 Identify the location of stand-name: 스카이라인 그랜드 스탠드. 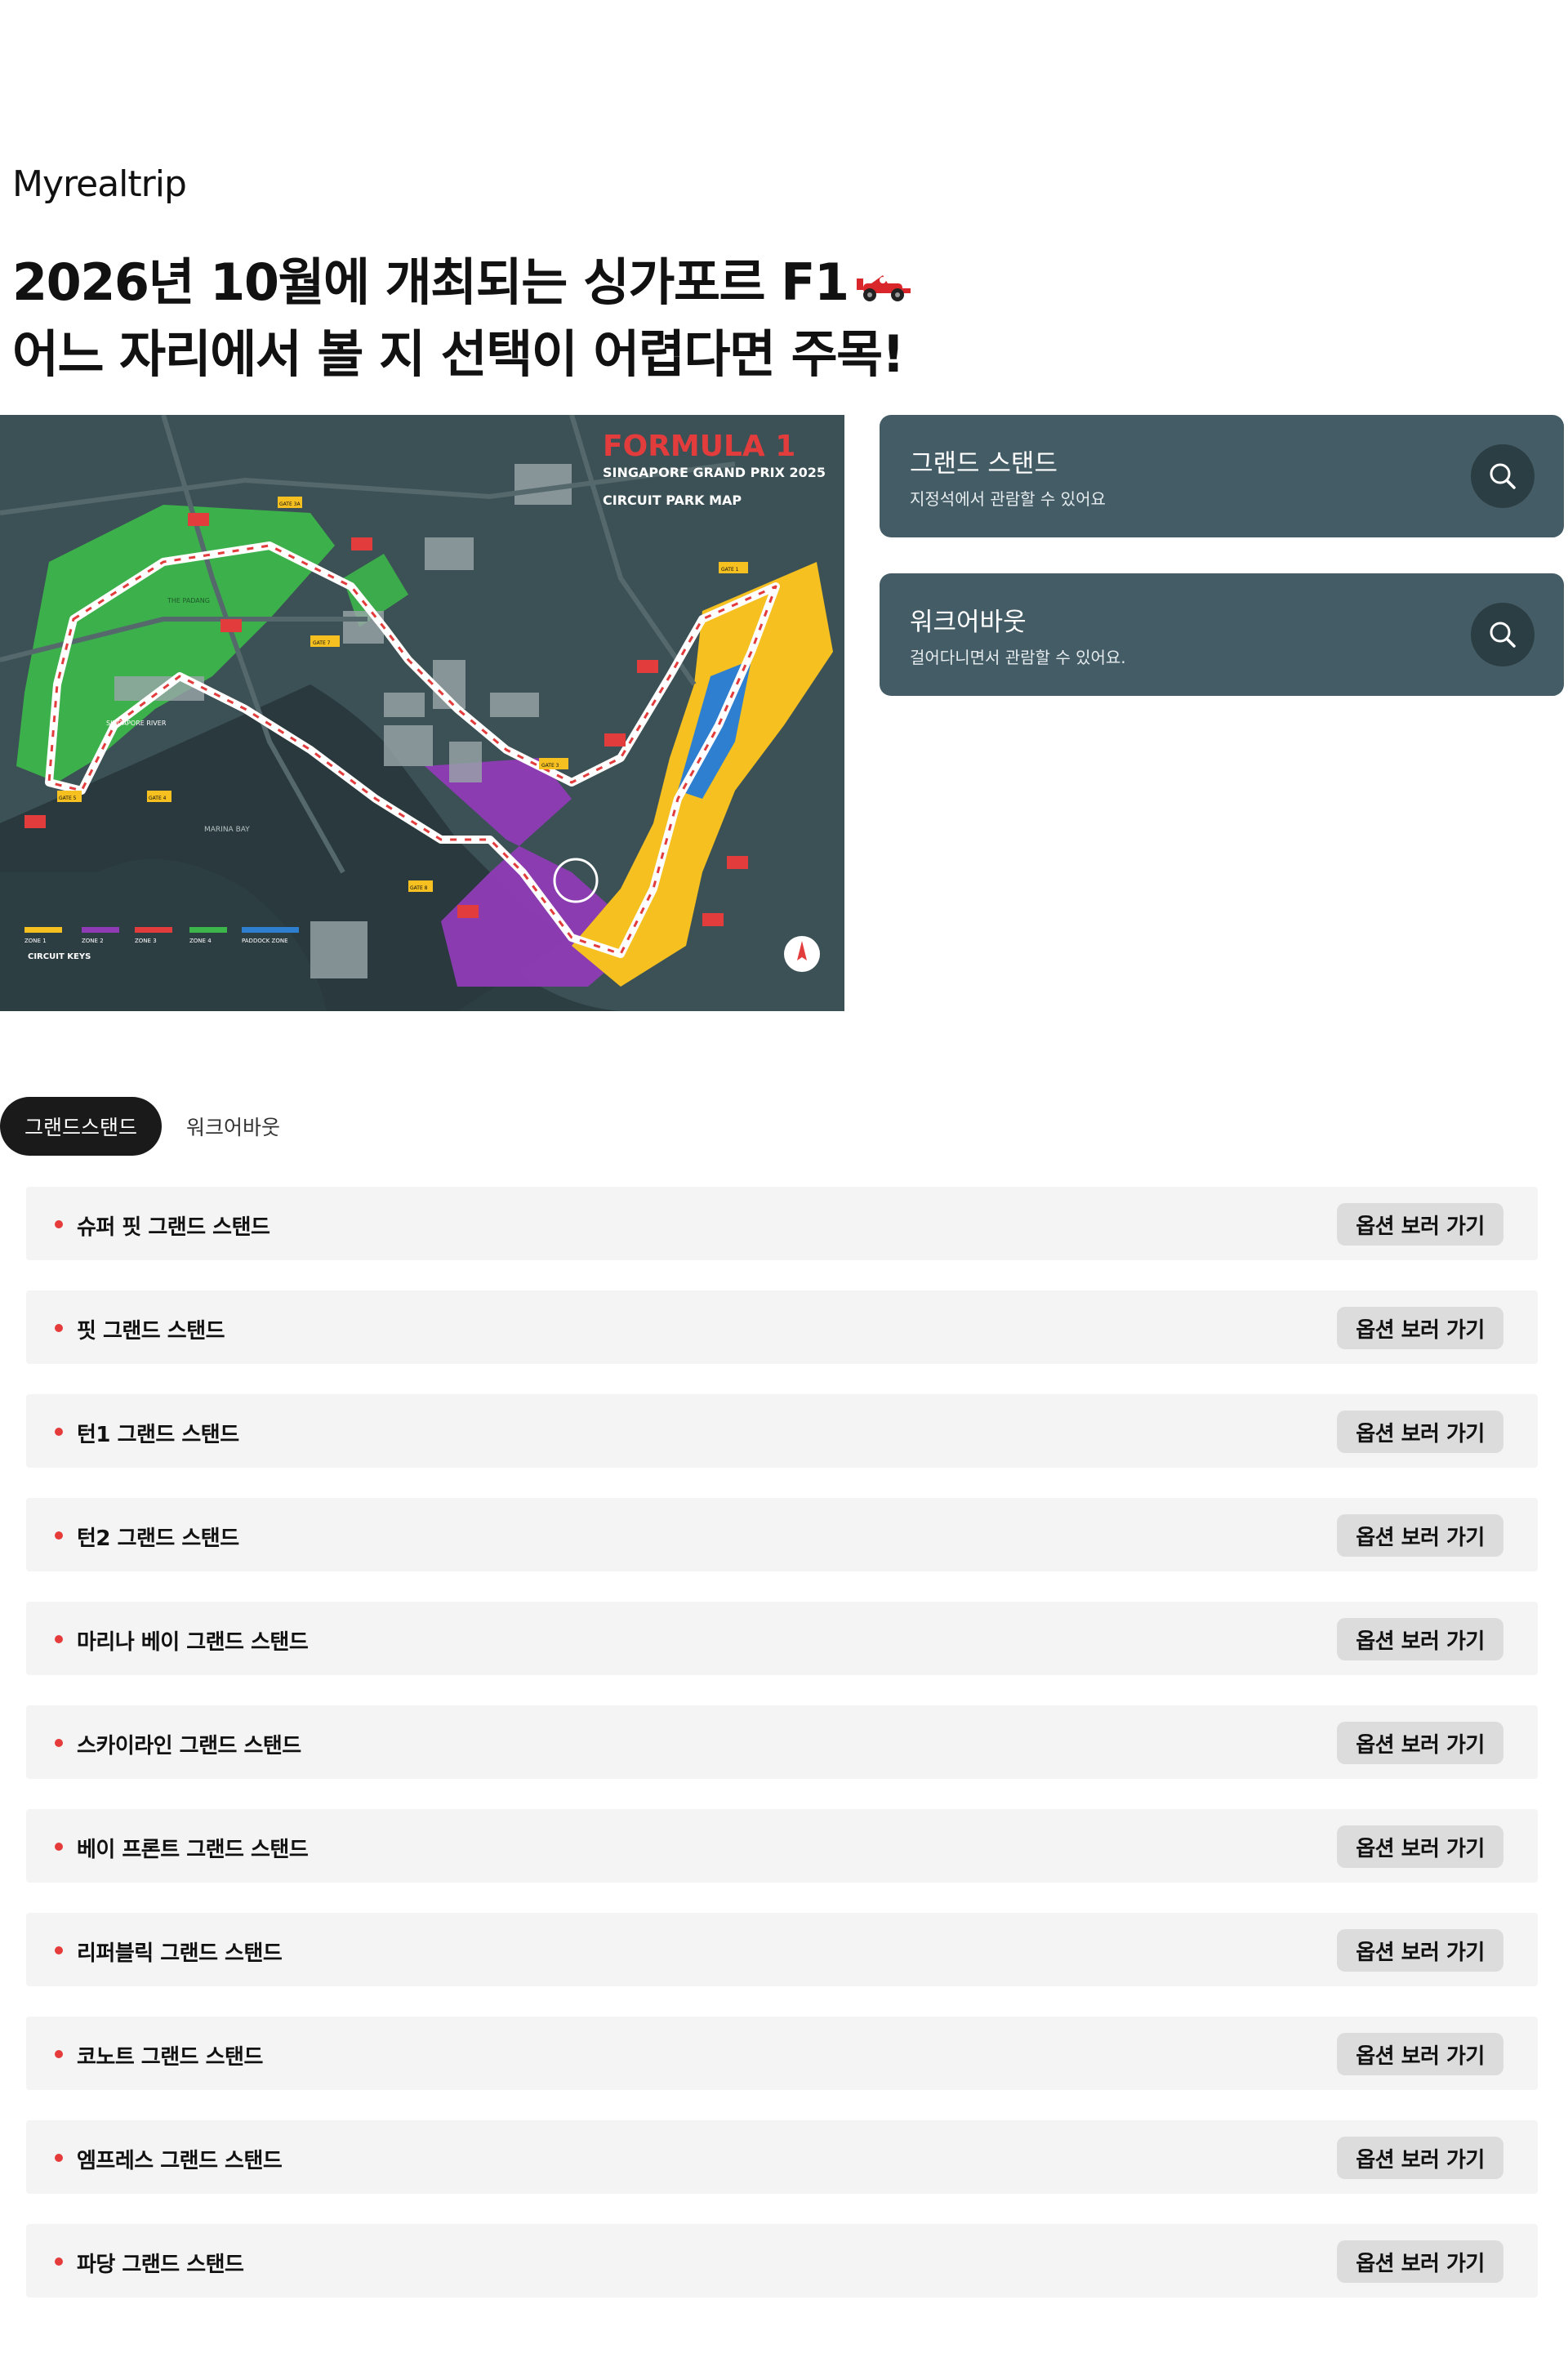
(189, 1746).